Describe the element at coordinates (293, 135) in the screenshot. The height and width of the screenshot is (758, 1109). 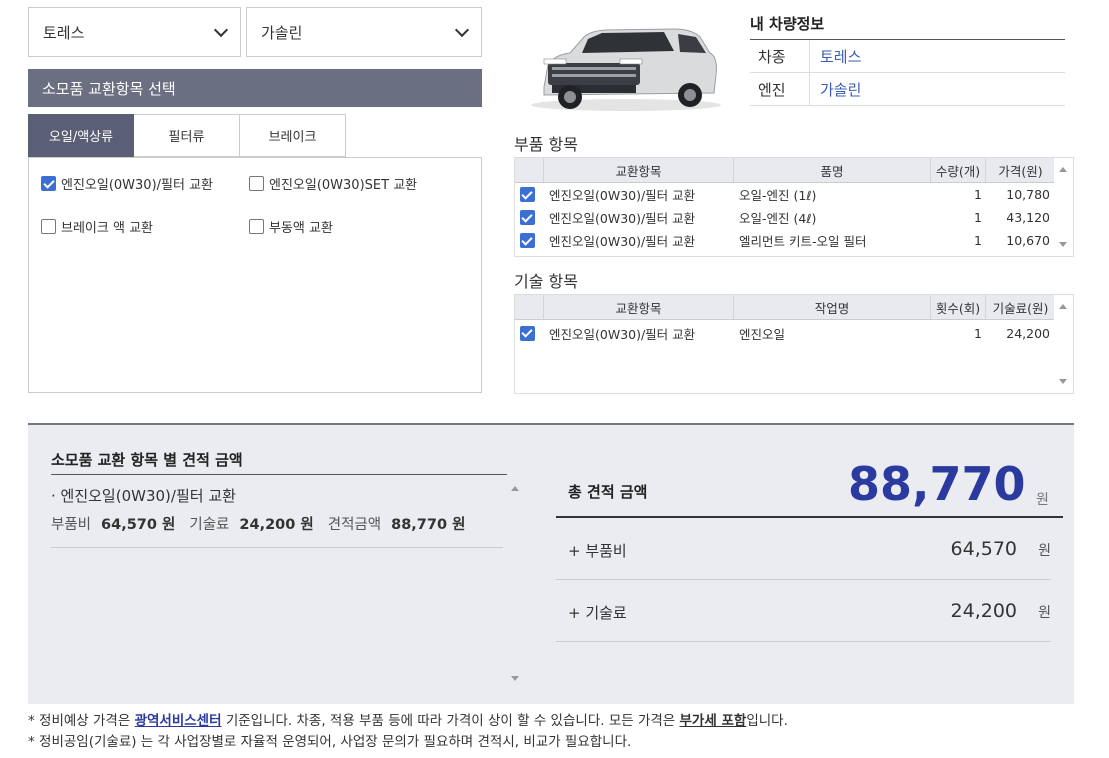
I see `tab-brakes: 브레이크` at that location.